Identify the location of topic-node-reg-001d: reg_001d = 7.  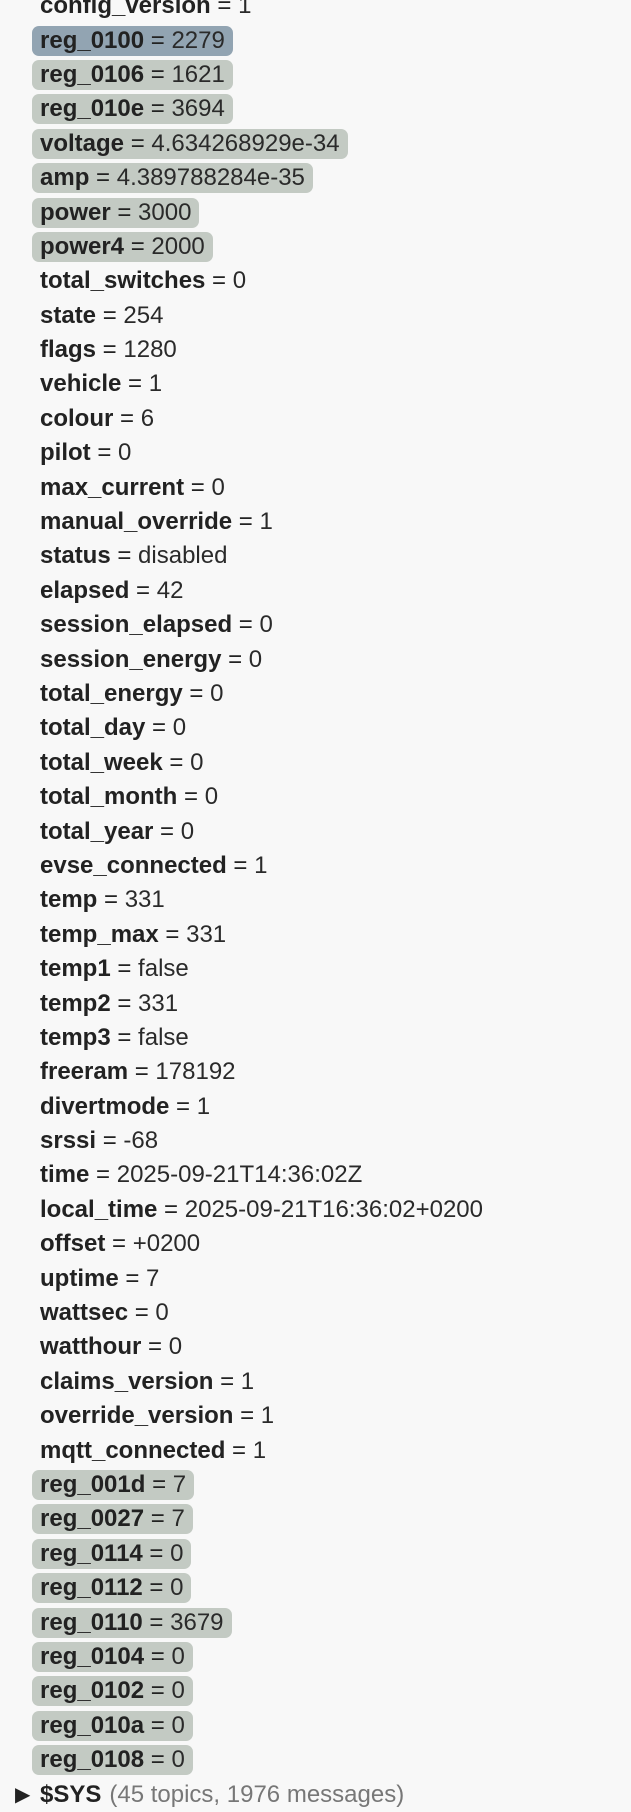
(113, 1484).